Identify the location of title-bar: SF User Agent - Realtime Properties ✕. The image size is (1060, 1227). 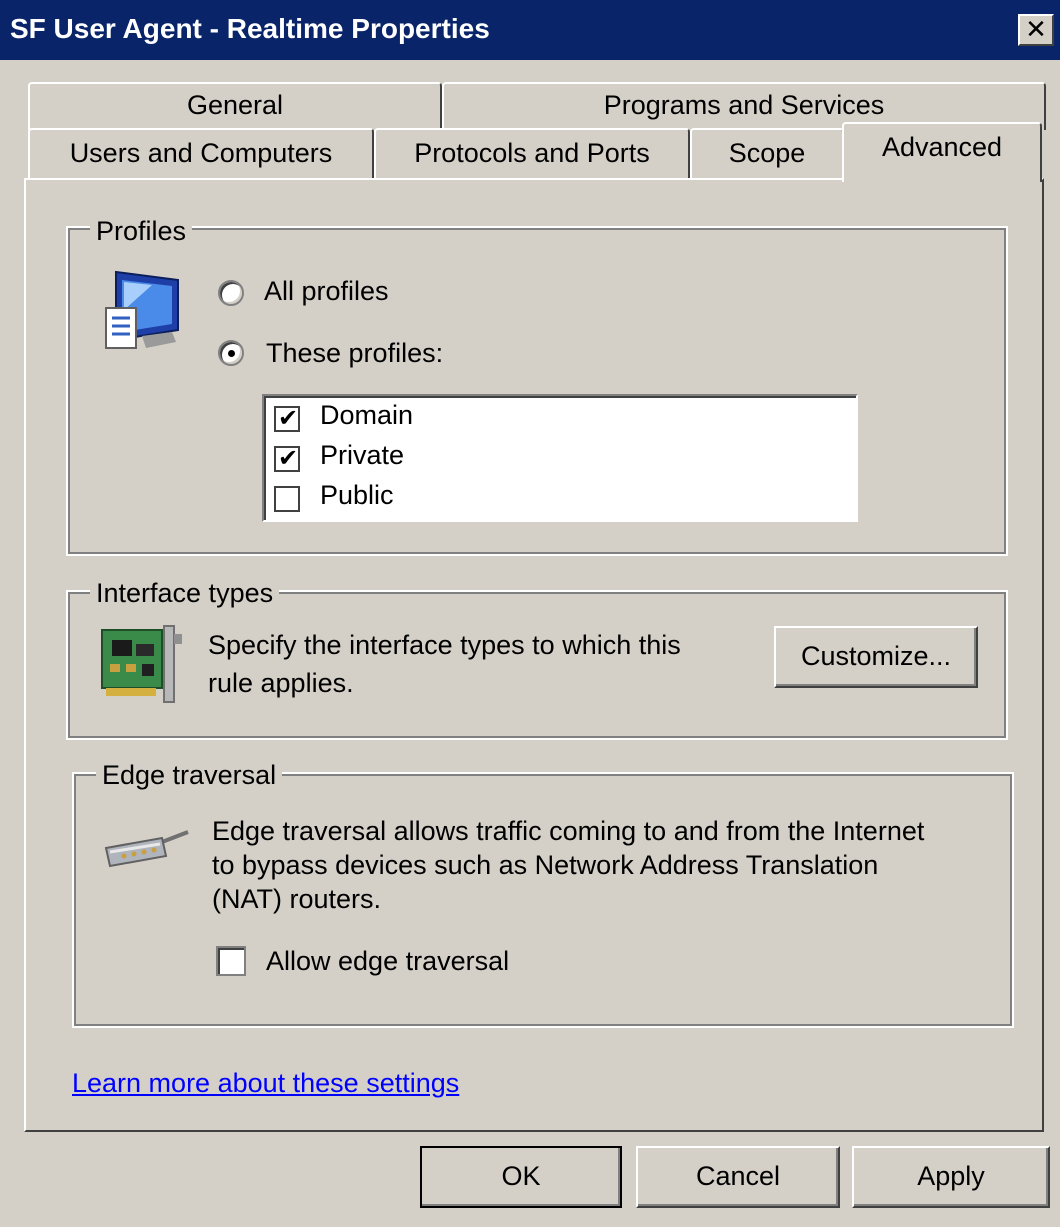
(530, 30).